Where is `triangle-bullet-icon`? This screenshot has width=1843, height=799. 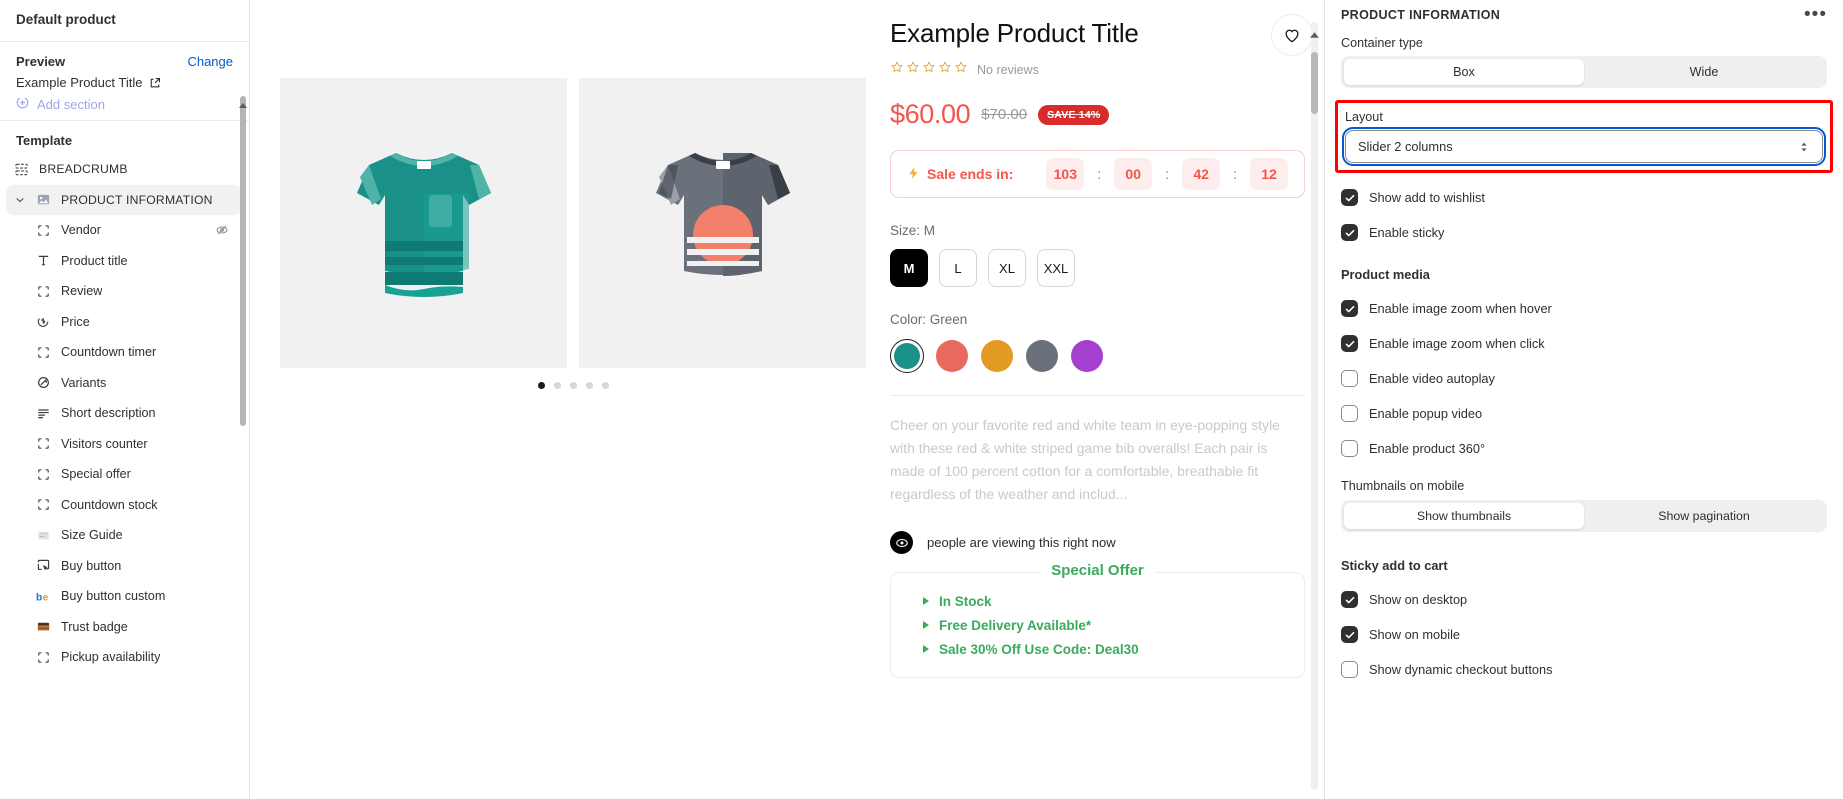 triangle-bullet-icon is located at coordinates (926, 601).